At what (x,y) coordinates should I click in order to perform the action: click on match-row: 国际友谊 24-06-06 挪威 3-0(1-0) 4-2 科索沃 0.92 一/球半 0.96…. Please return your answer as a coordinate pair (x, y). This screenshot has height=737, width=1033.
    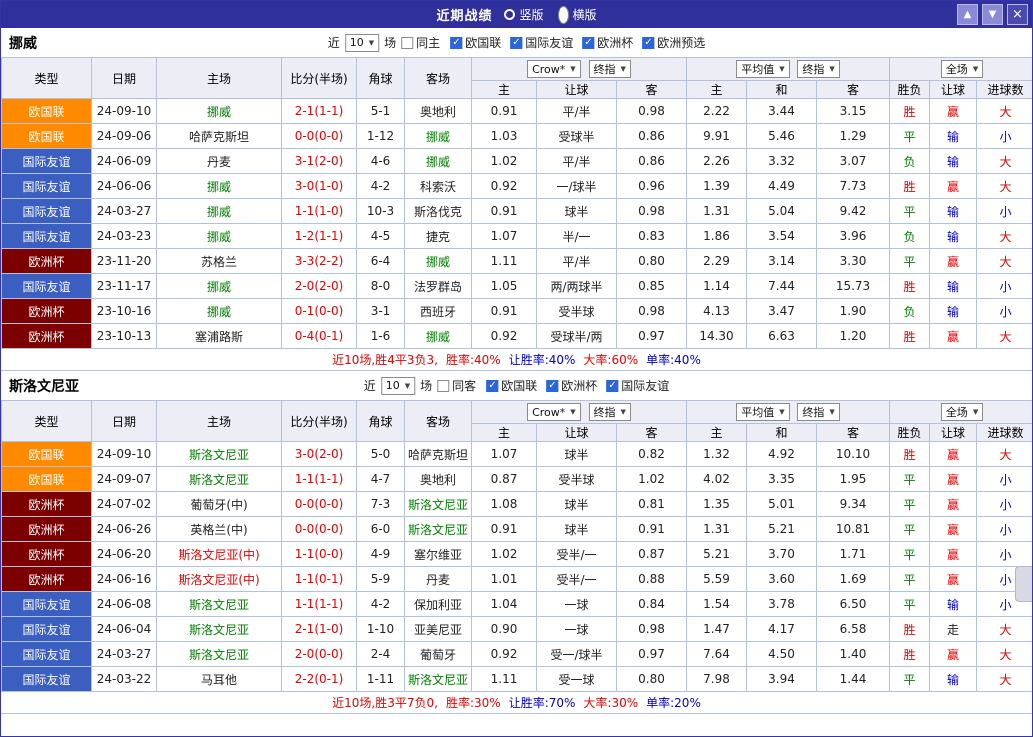
    Looking at the image, I should click on (516, 186).